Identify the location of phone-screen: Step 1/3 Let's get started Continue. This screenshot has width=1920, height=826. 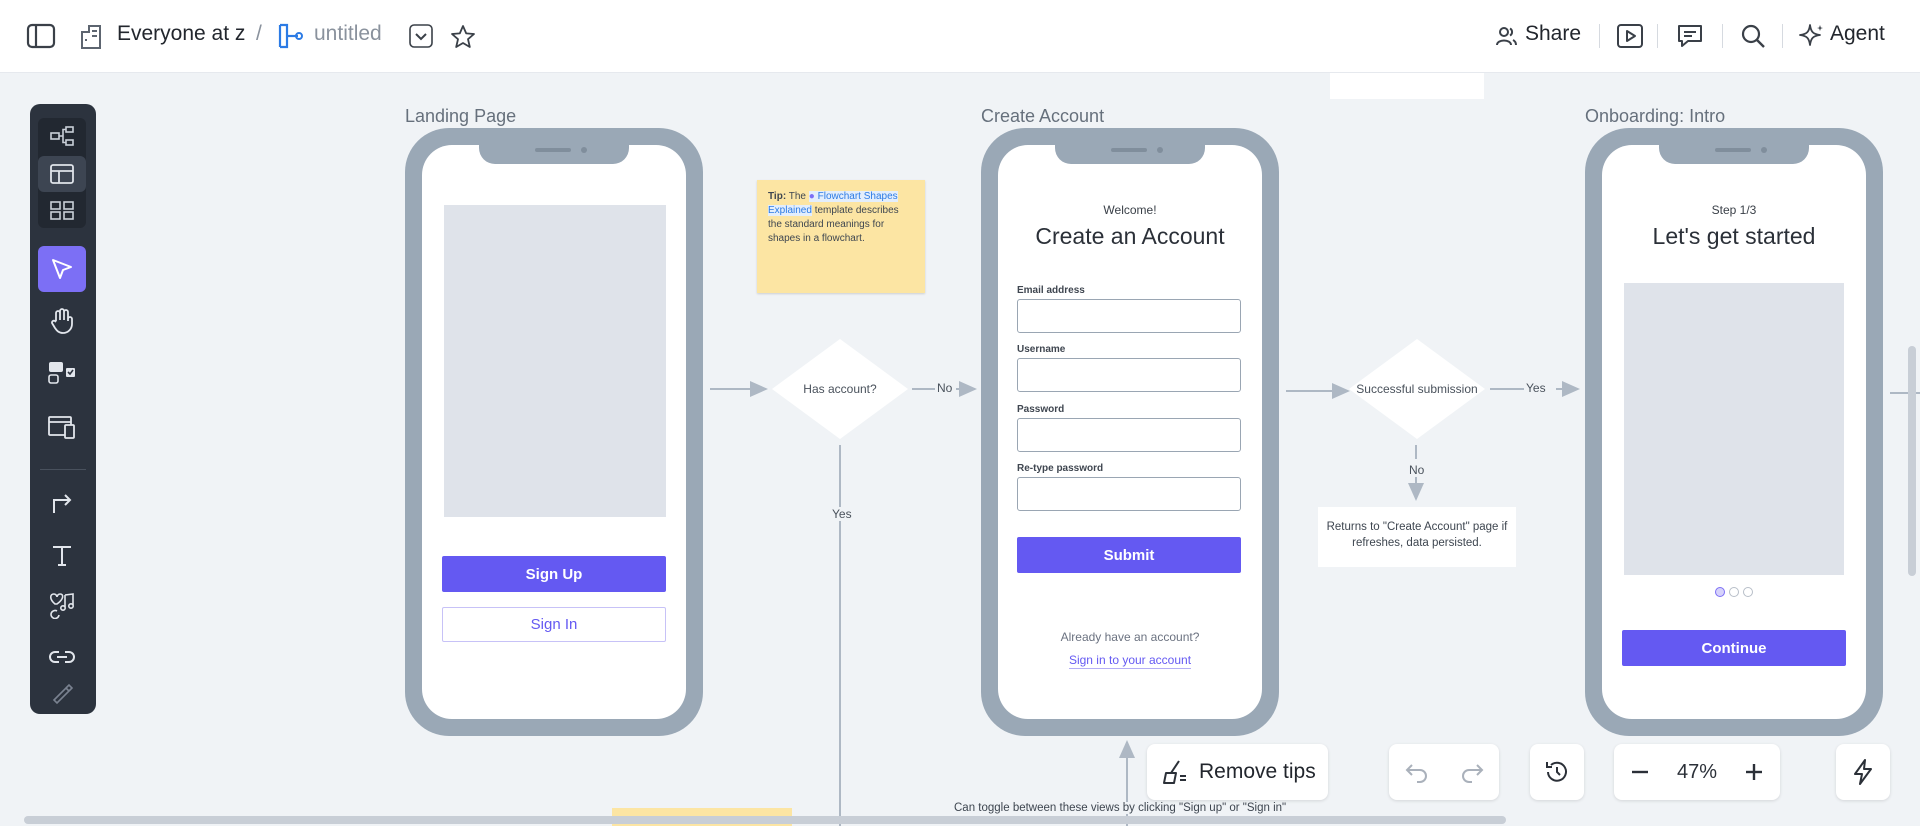
(1734, 432).